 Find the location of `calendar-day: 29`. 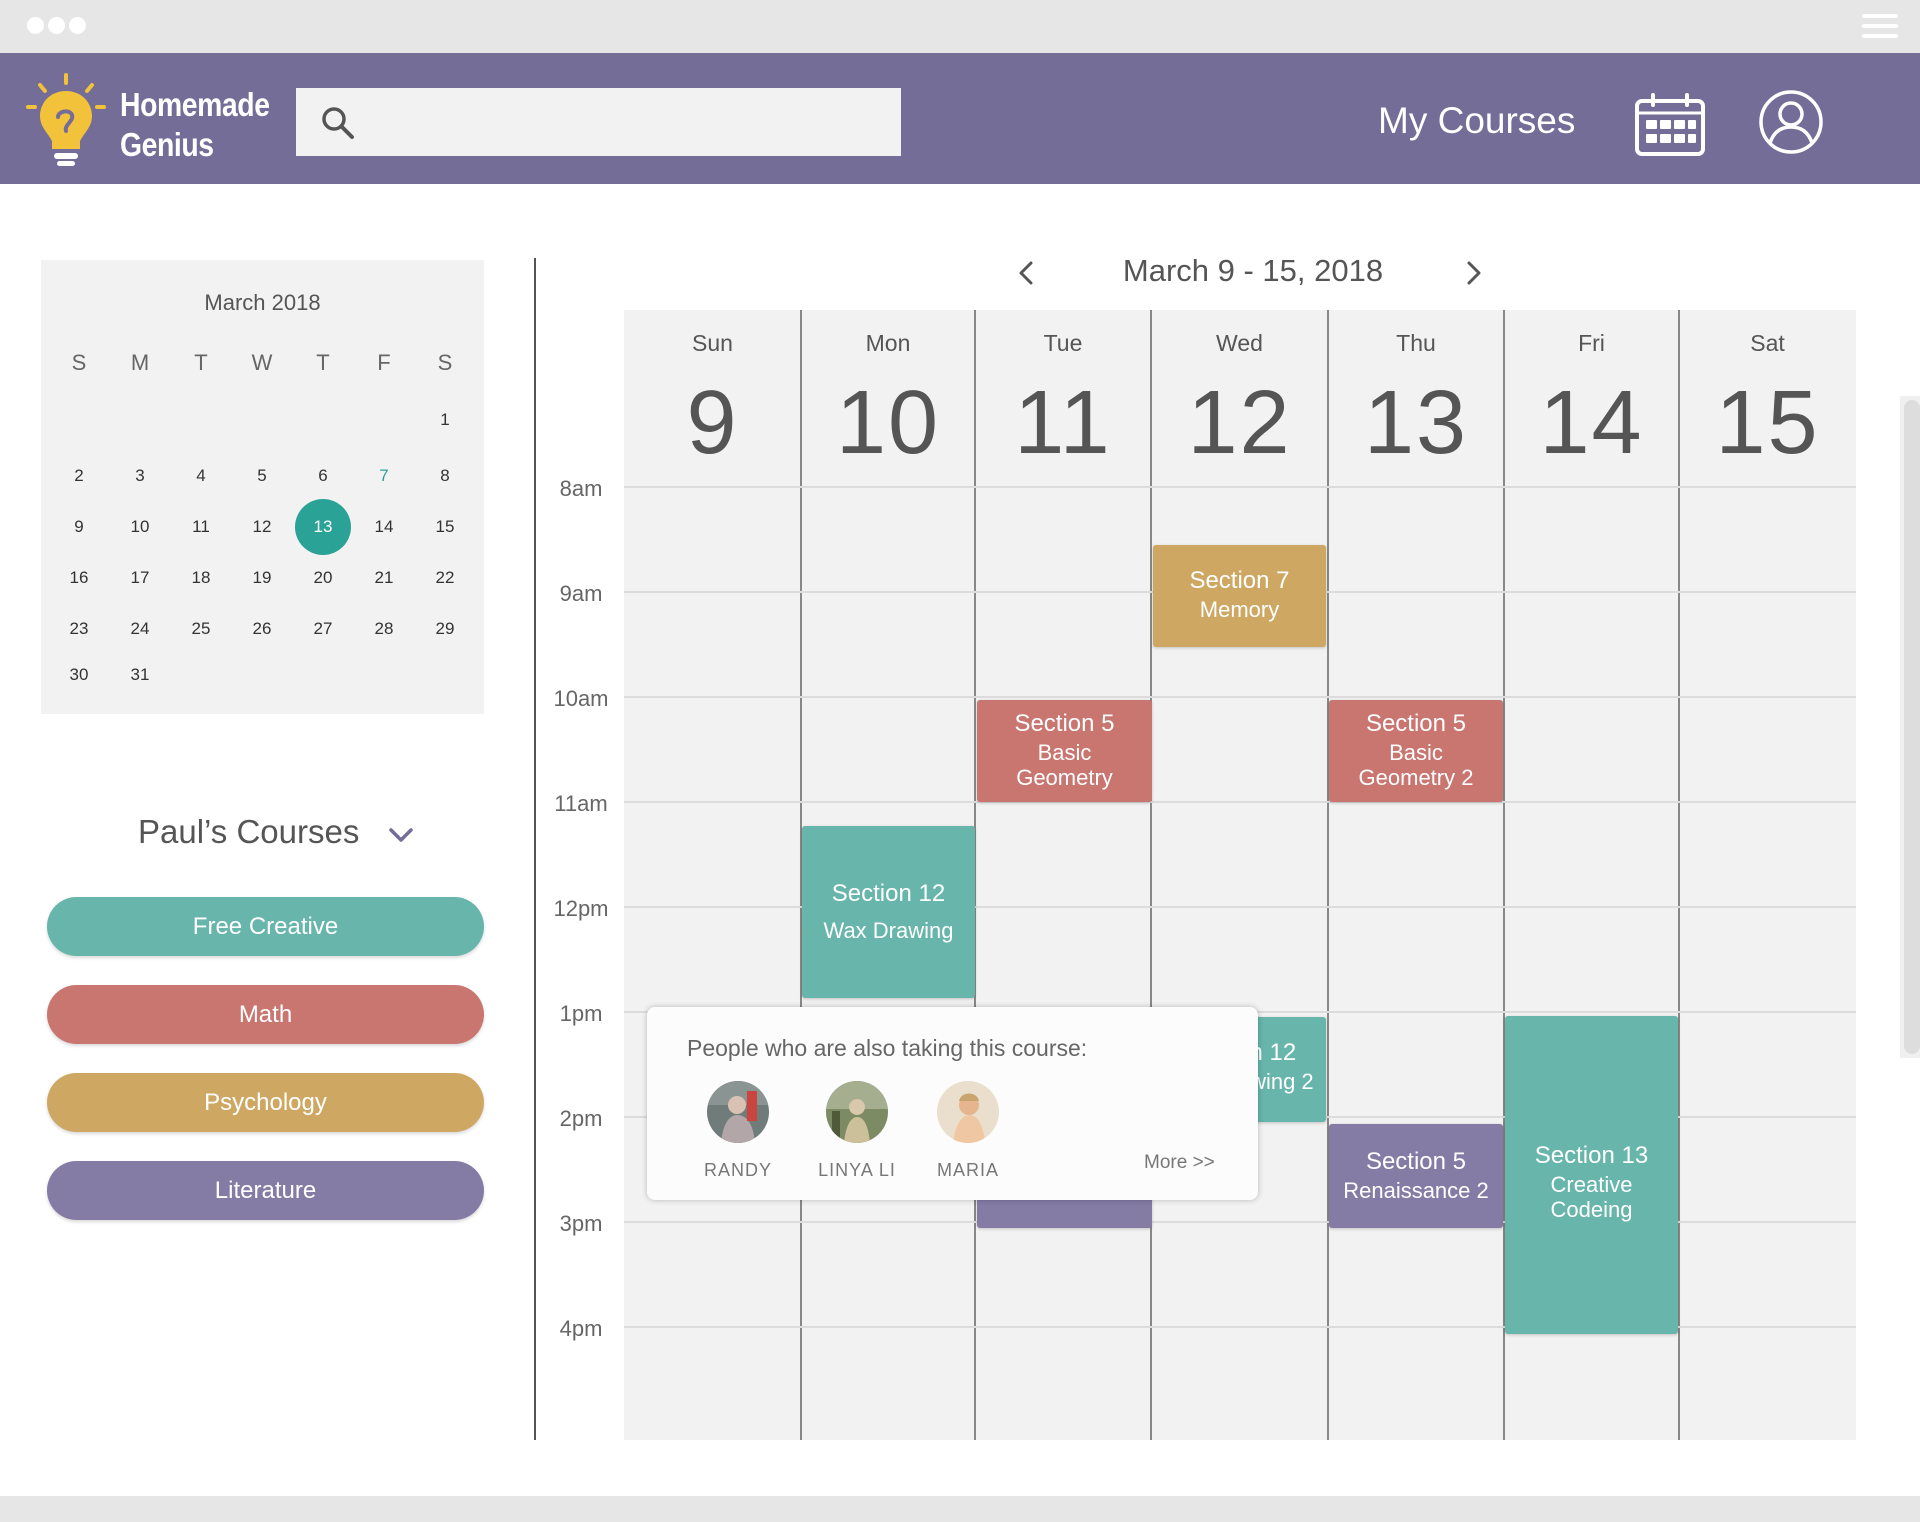

calendar-day: 29 is located at coordinates (445, 629).